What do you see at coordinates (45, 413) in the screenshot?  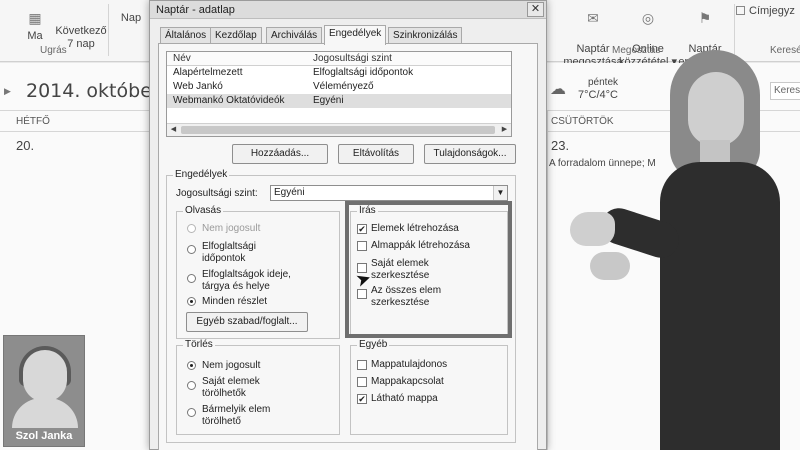 I see `avatar-body` at bounding box center [45, 413].